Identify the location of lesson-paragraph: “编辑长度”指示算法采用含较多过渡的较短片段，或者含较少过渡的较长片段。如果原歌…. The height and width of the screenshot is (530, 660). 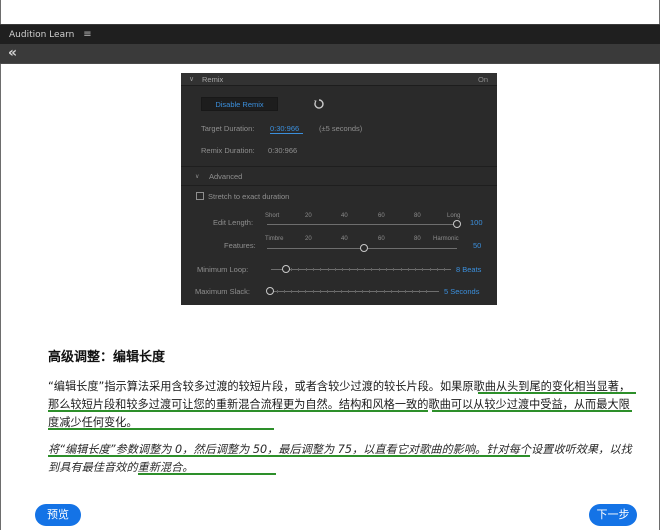
(339, 404).